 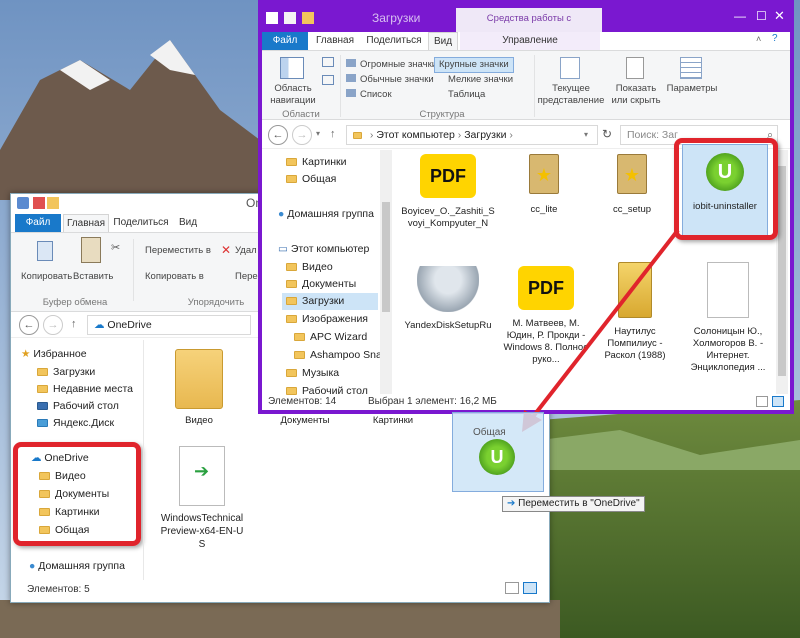 What do you see at coordinates (309, 267) in the screenshot?
I see `nav-video: Видео` at bounding box center [309, 267].